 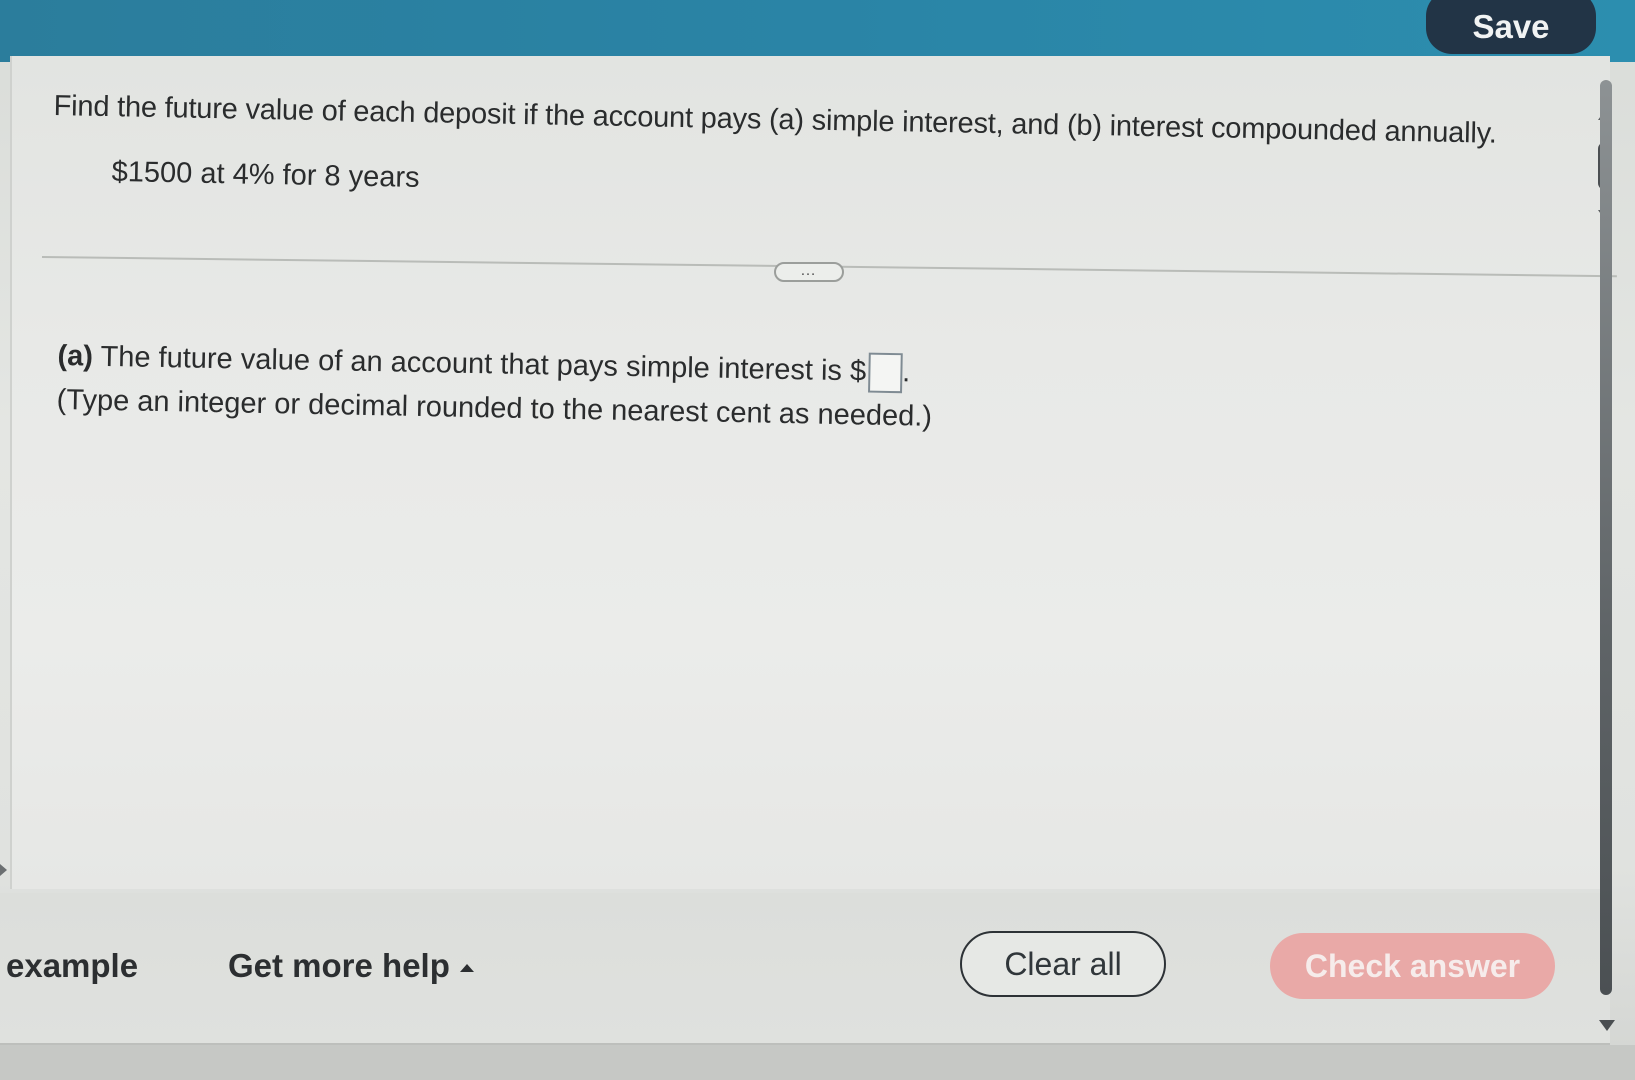 What do you see at coordinates (1606, 537) in the screenshot?
I see `page-scrollbar` at bounding box center [1606, 537].